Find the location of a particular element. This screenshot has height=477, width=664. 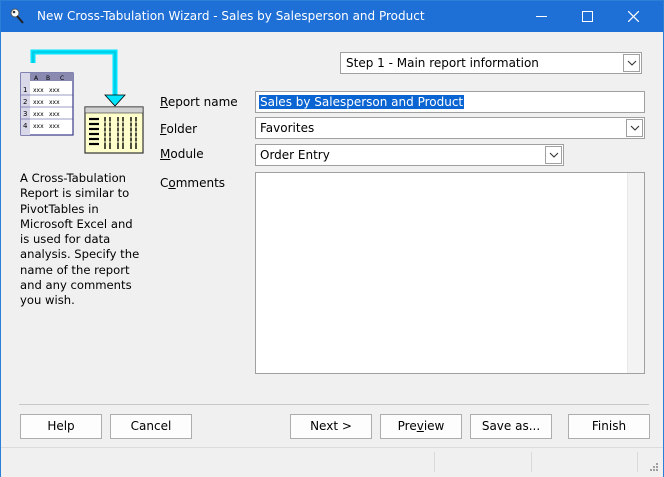

resize-grip-icon is located at coordinates (654, 467).